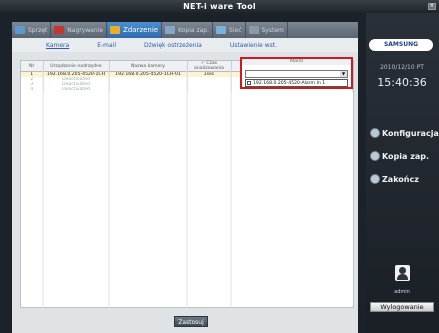 This screenshot has height=333, width=439. Describe the element at coordinates (106, 45) in the screenshot. I see `subtab-email: E-mail` at that location.